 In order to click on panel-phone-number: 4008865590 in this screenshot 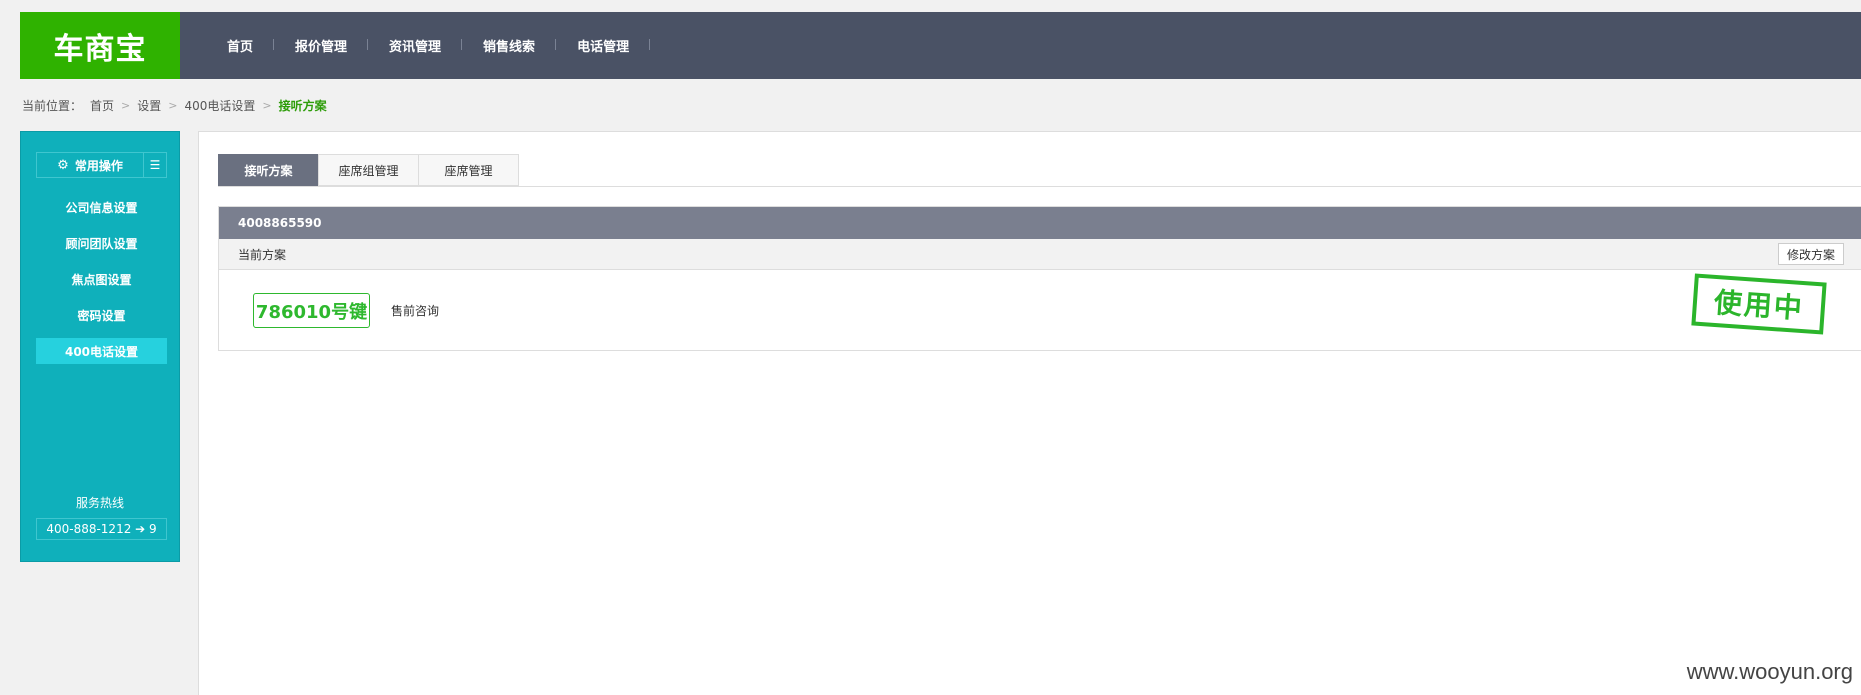, I will do `click(1040, 223)`.